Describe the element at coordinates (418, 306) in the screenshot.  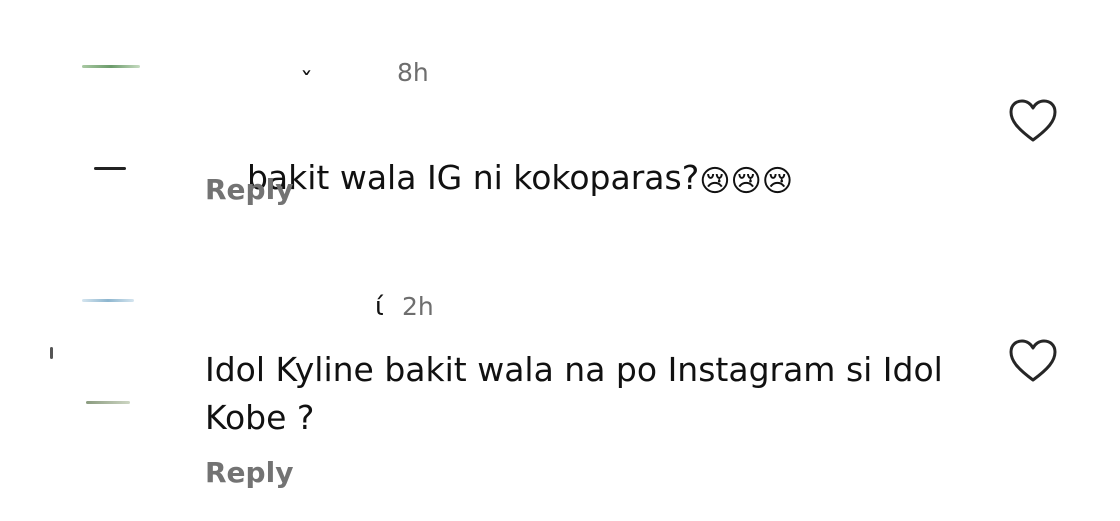
I see `timestamp: 2h` at that location.